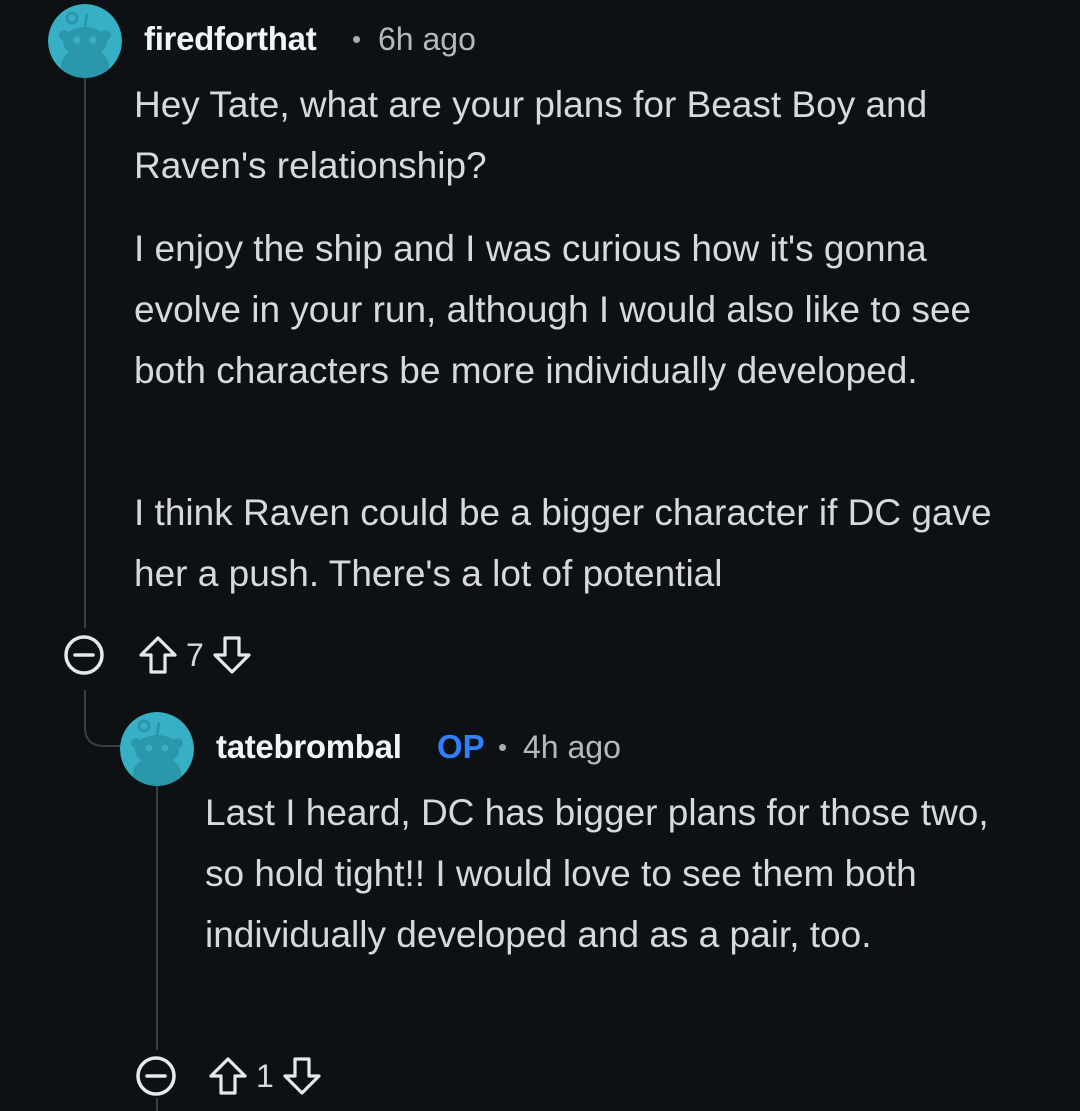 This screenshot has width=1080, height=1111. What do you see at coordinates (157, 917) in the screenshot?
I see `reply-thread-line` at bounding box center [157, 917].